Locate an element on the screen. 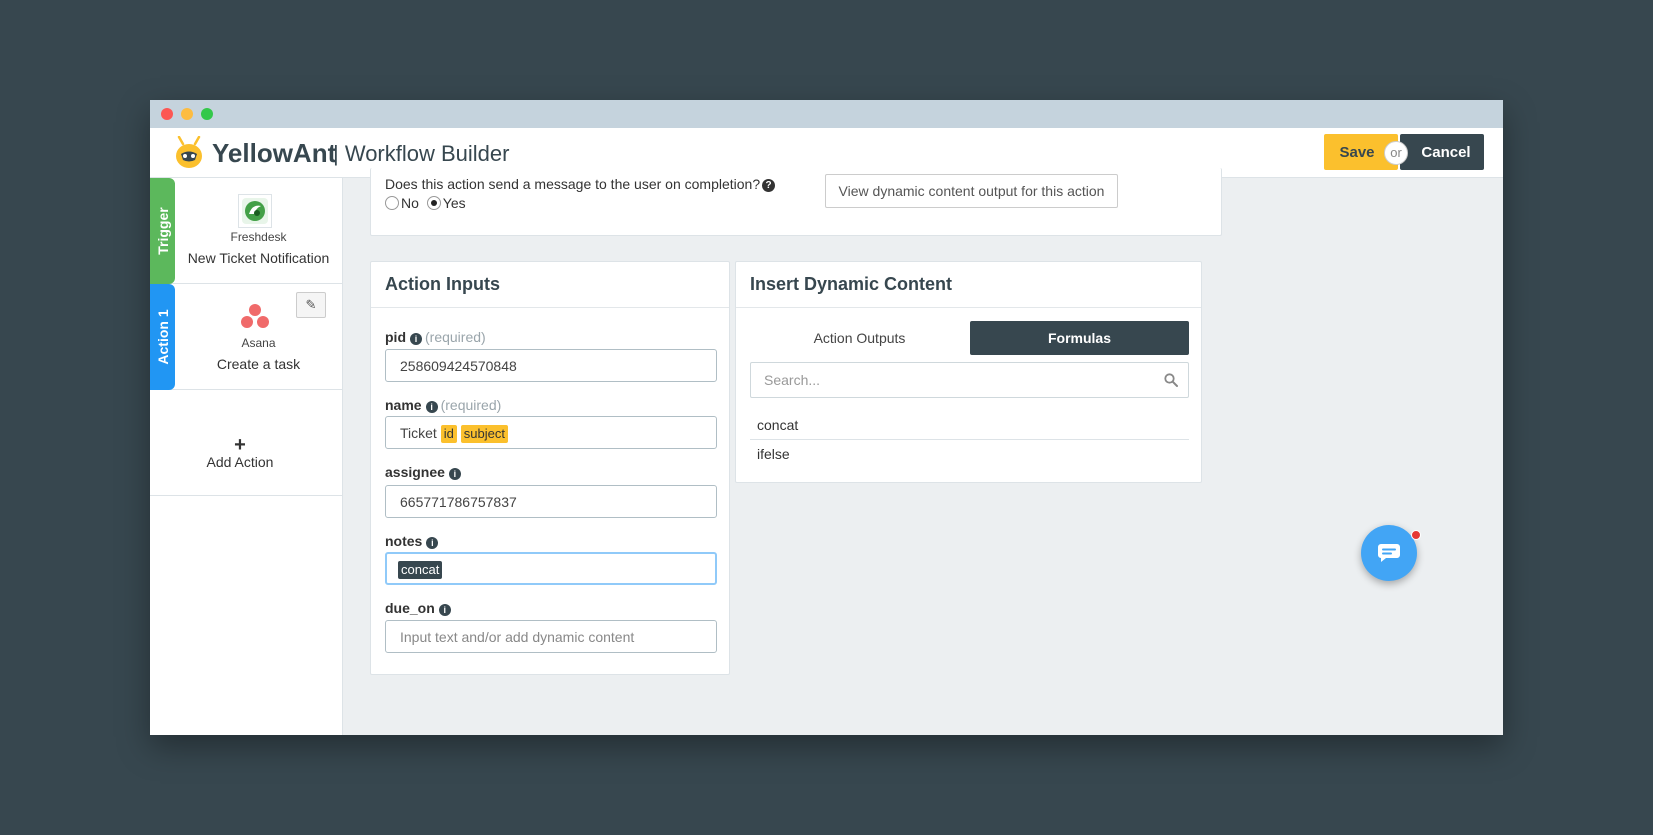 This screenshot has width=1653, height=835. dynamic-content-title: Insert Dynamic Content is located at coordinates (851, 284).